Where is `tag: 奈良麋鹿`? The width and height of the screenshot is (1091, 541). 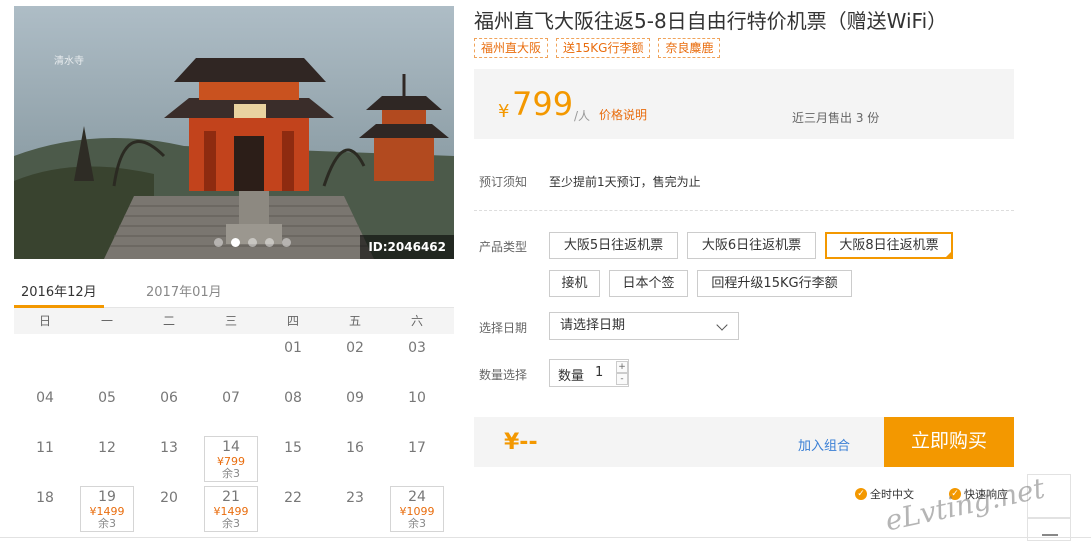
tag: 奈良麋鹿 is located at coordinates (689, 48).